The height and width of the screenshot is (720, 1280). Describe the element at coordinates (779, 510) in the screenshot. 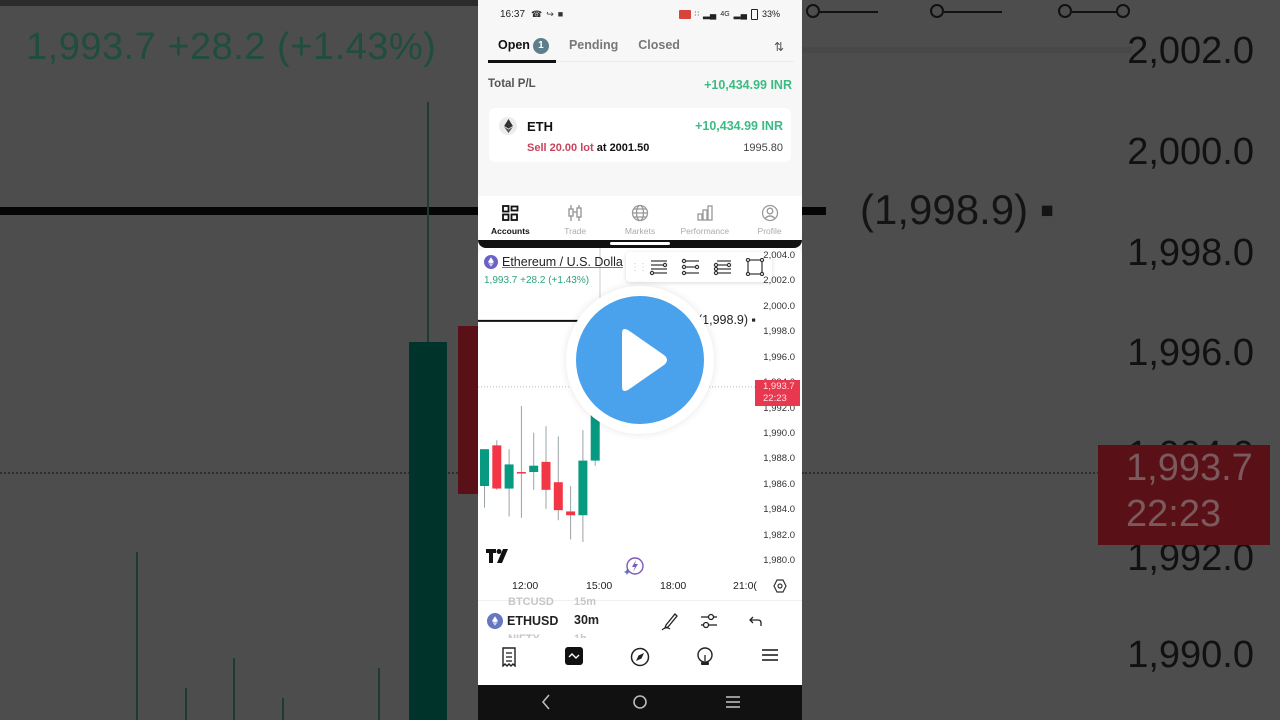

I see `price-axis-label: 1,984.0` at that location.